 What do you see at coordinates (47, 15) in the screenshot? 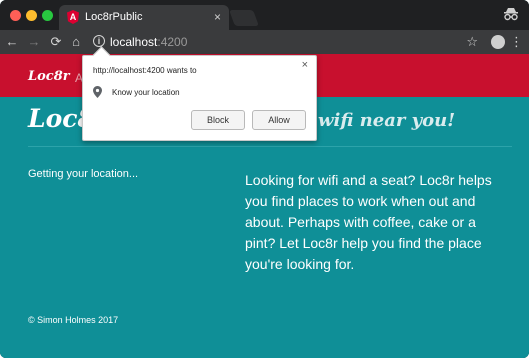
I see `maximize-window-button` at bounding box center [47, 15].